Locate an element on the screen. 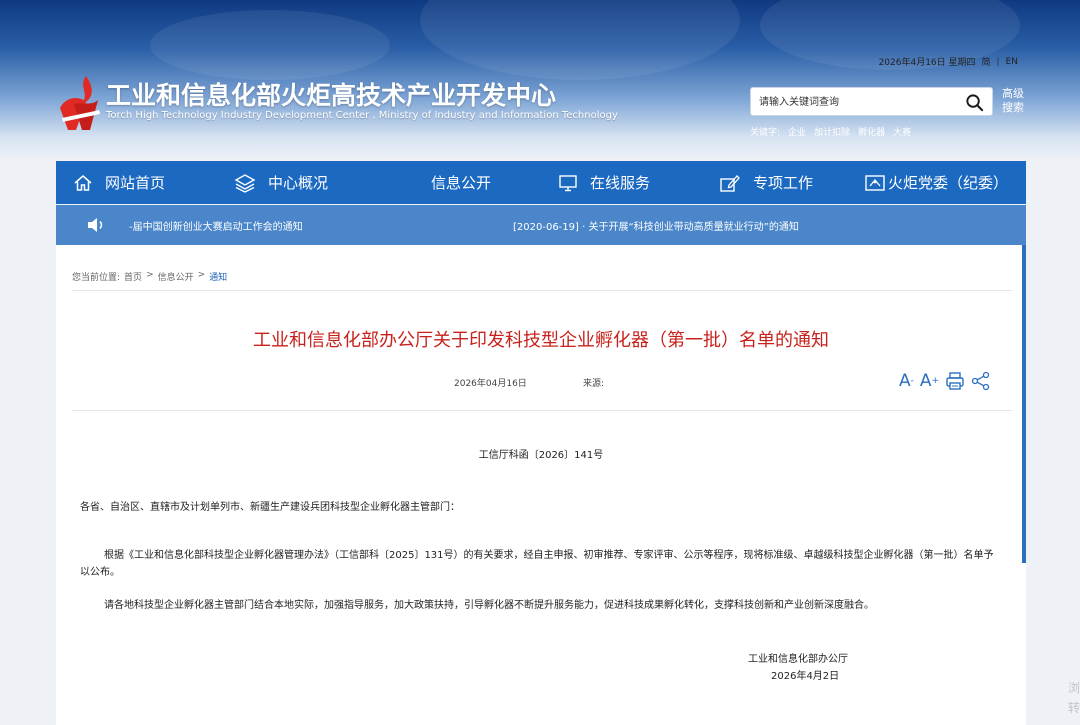 This screenshot has height=725, width=1080. keyword-link: 孵化器 is located at coordinates (871, 131).